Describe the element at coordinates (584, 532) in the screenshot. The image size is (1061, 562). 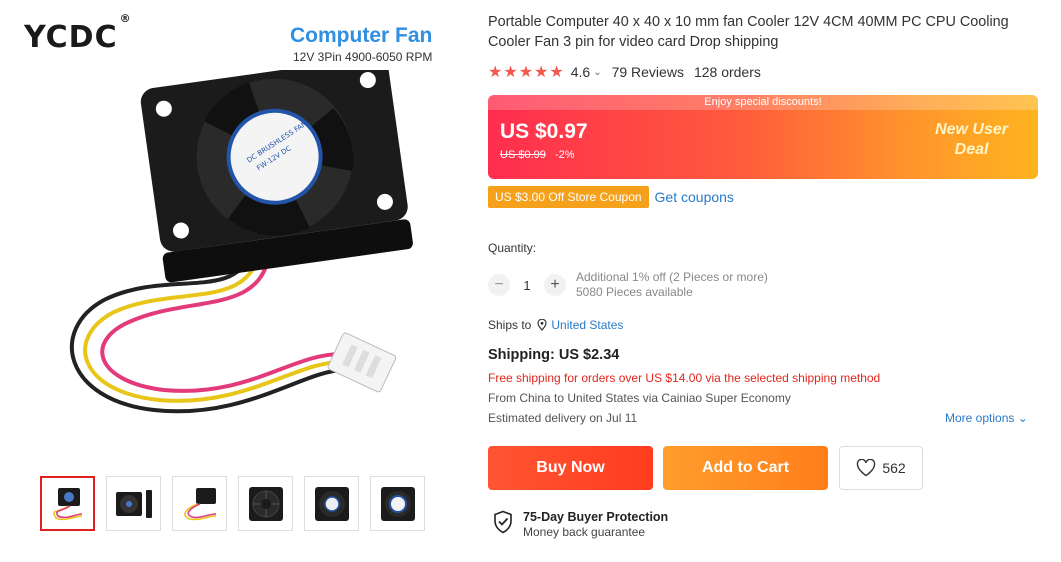
I see `protection-subtitle: Money back guarantee` at that location.